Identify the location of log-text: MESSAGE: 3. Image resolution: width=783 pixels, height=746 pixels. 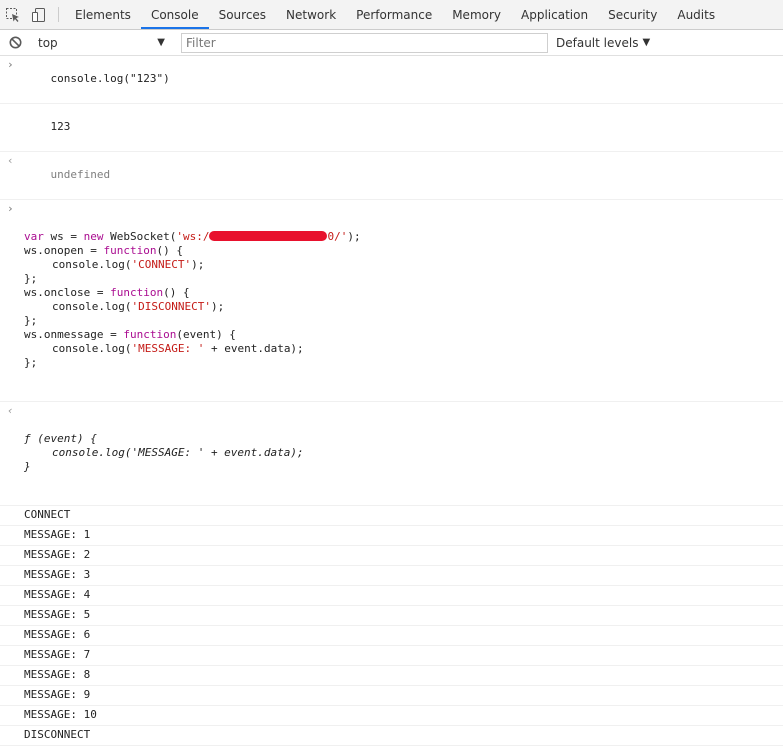
(57, 574).